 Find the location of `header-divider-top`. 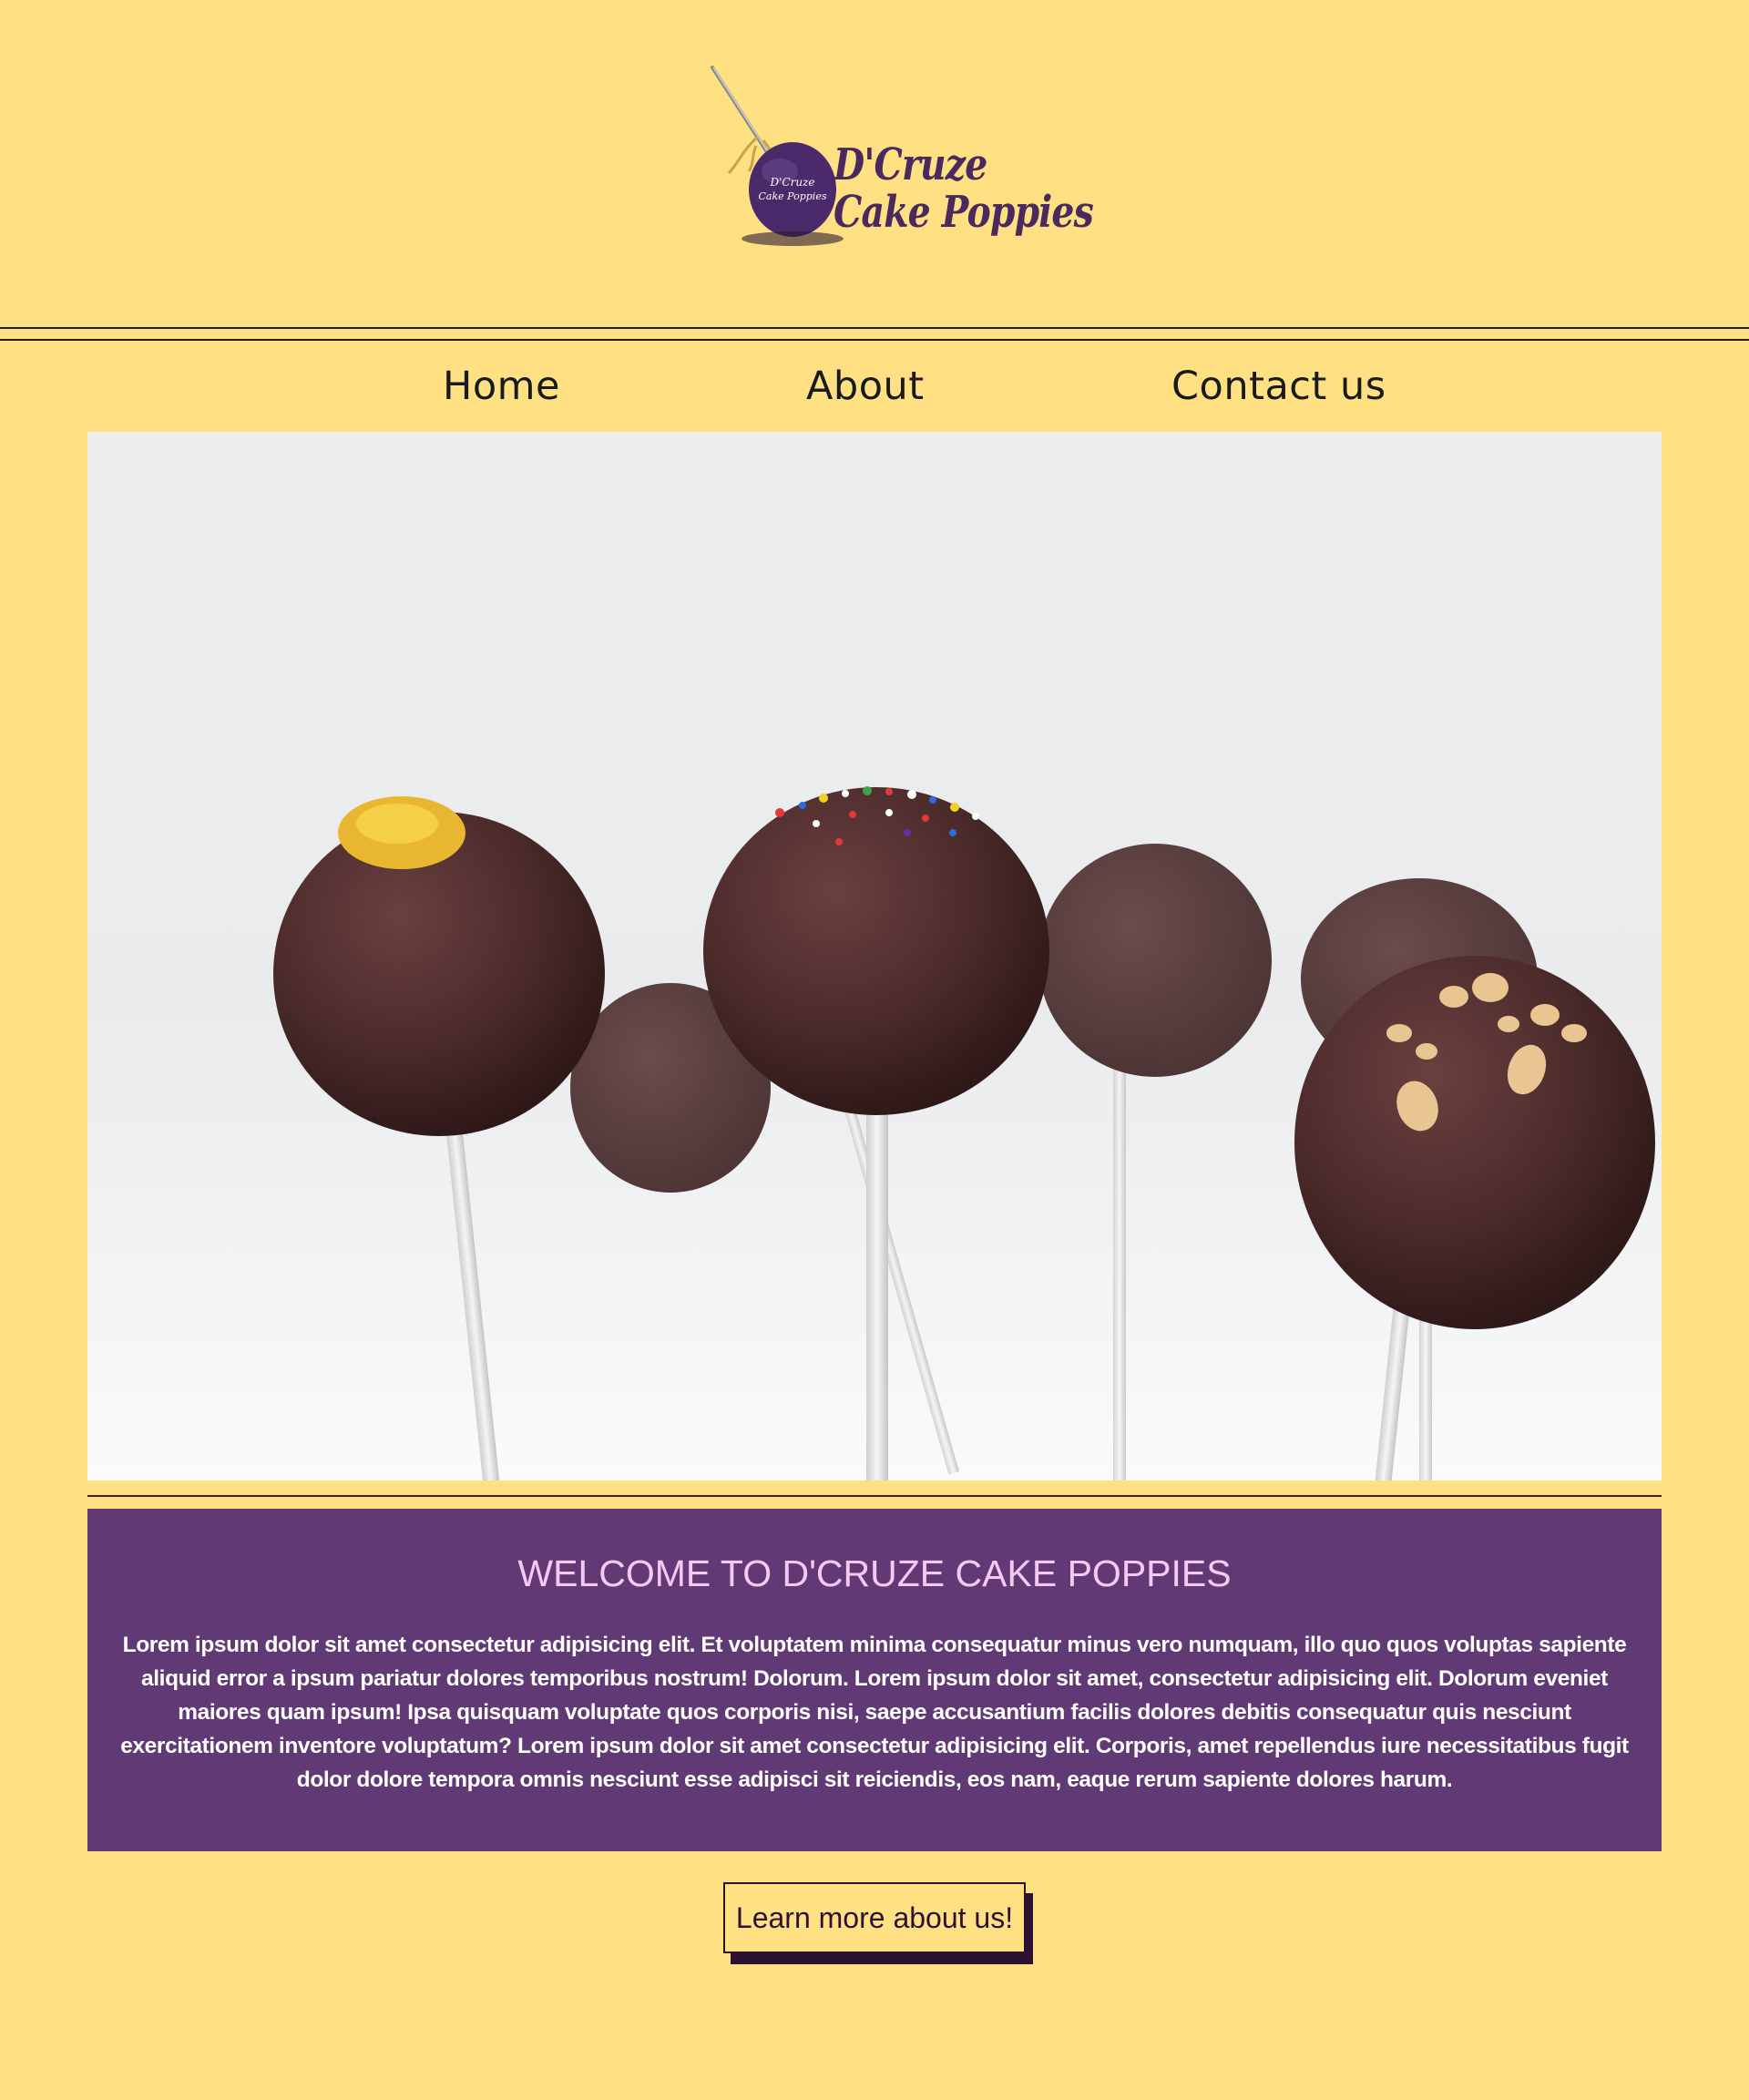

header-divider-top is located at coordinates (874, 328).